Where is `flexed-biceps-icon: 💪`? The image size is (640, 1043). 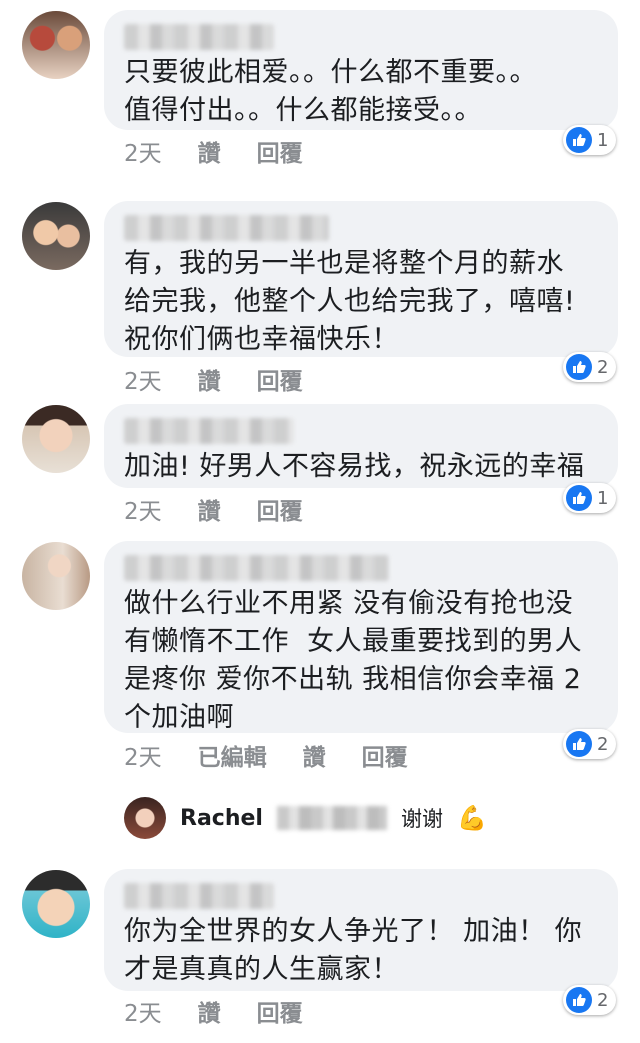 flexed-biceps-icon: 💪 is located at coordinates (471, 818).